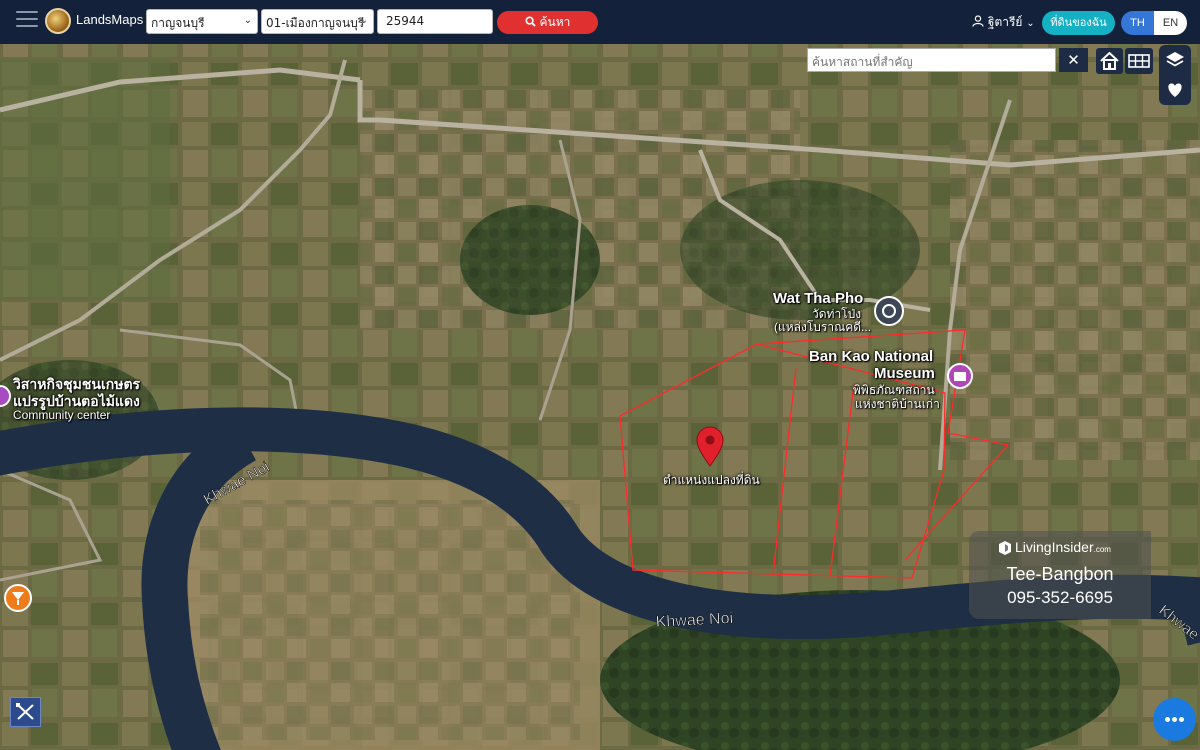 This screenshot has height=750, width=1200. I want to click on menu-icon, so click(27, 21).